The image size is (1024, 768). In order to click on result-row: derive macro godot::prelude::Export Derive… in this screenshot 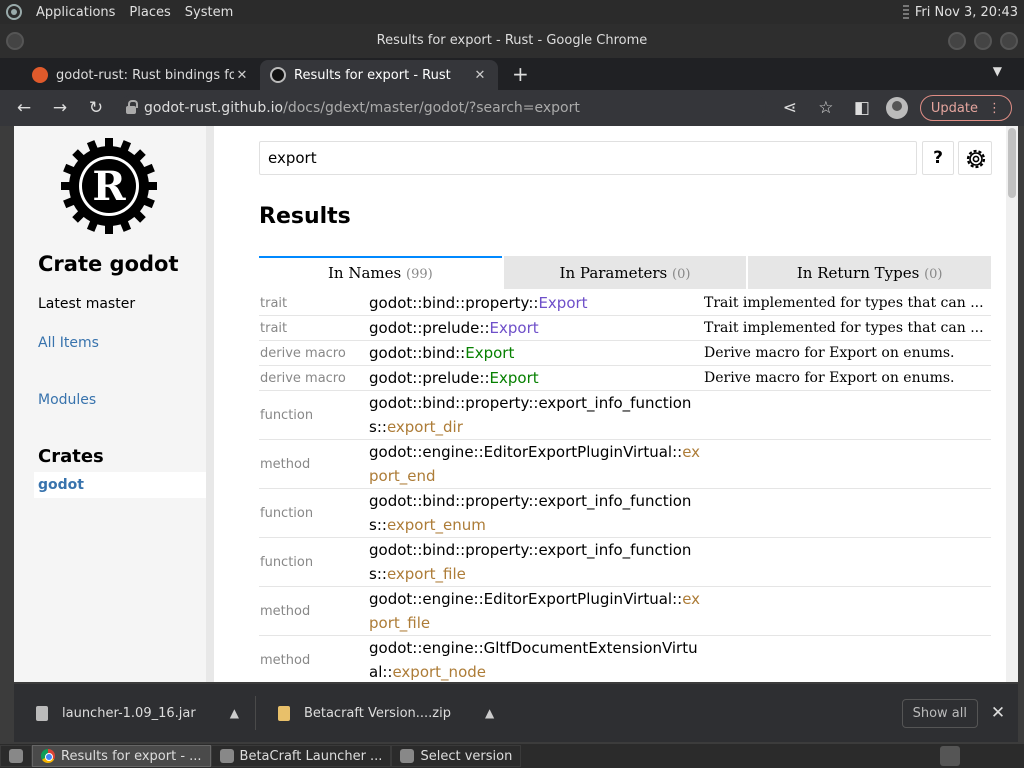, I will do `click(625, 378)`.